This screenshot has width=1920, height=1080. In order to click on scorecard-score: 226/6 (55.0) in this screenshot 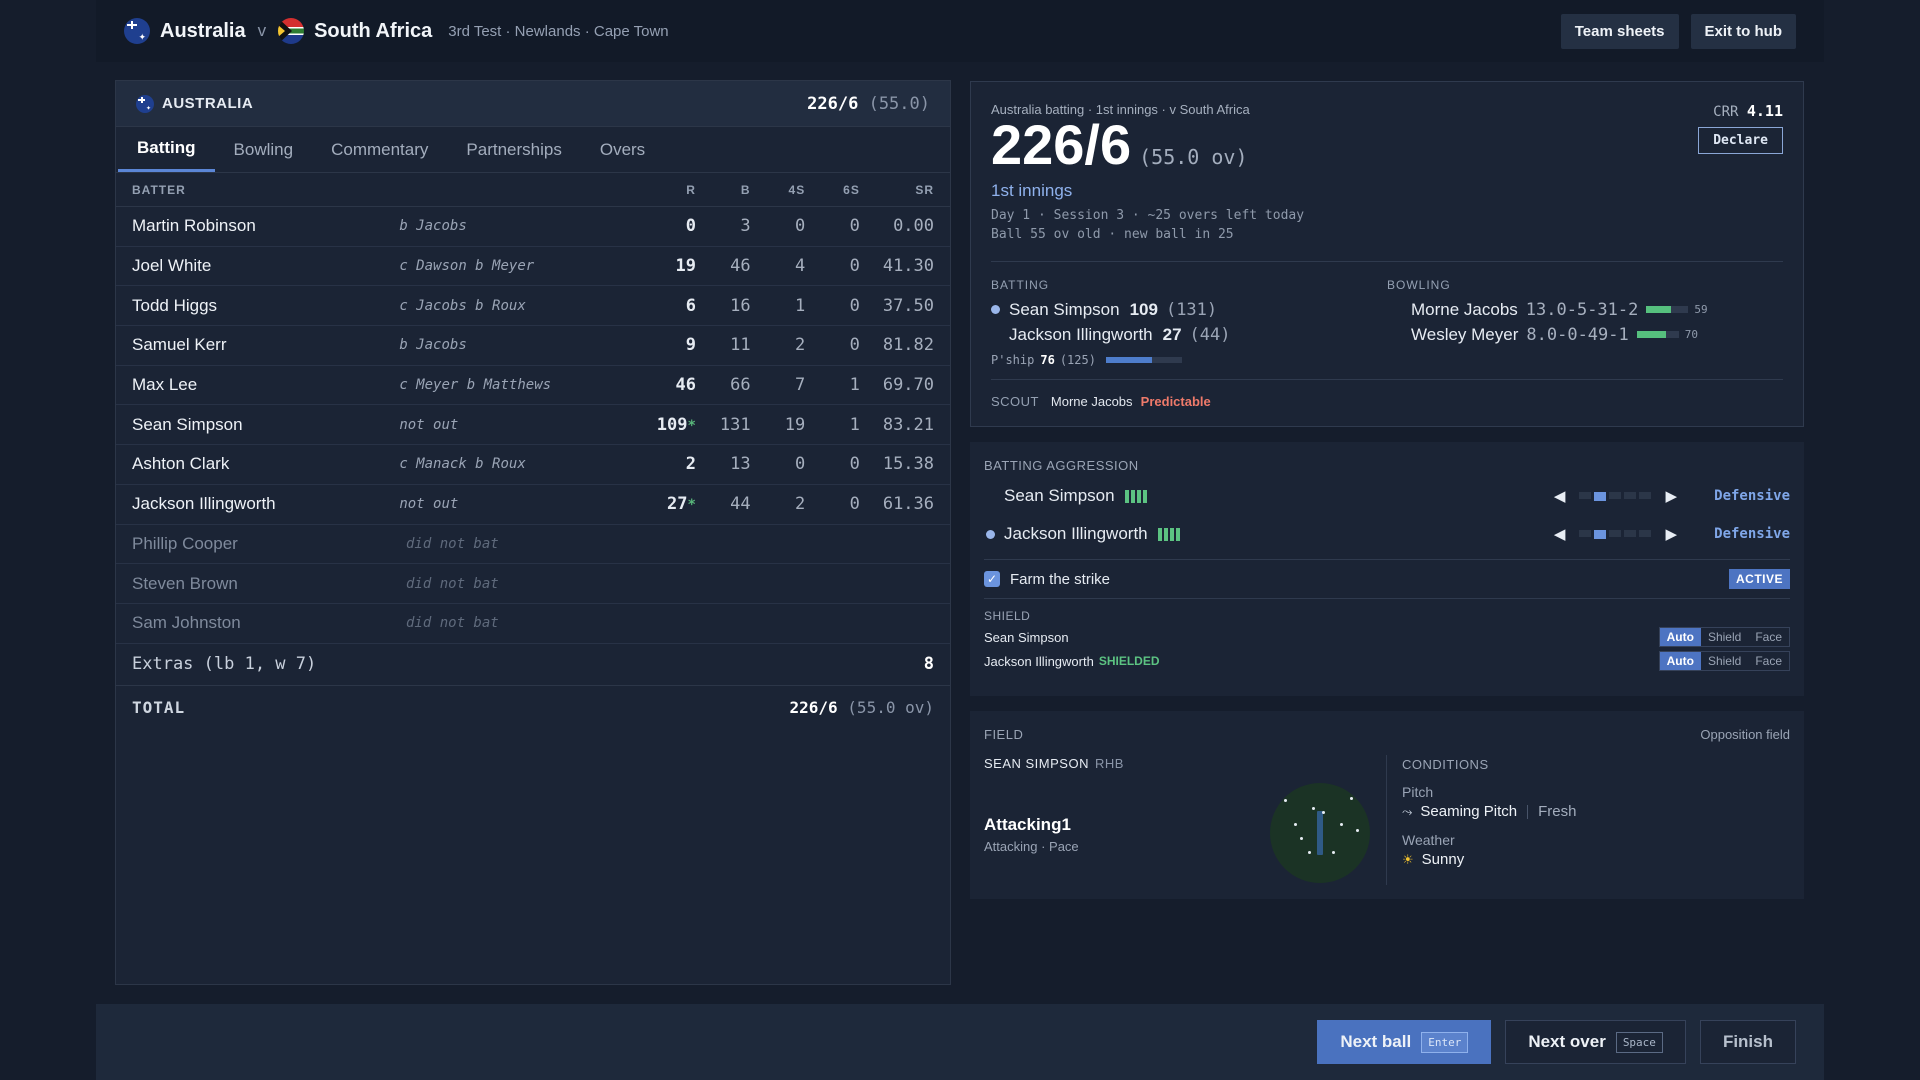, I will do `click(868, 104)`.